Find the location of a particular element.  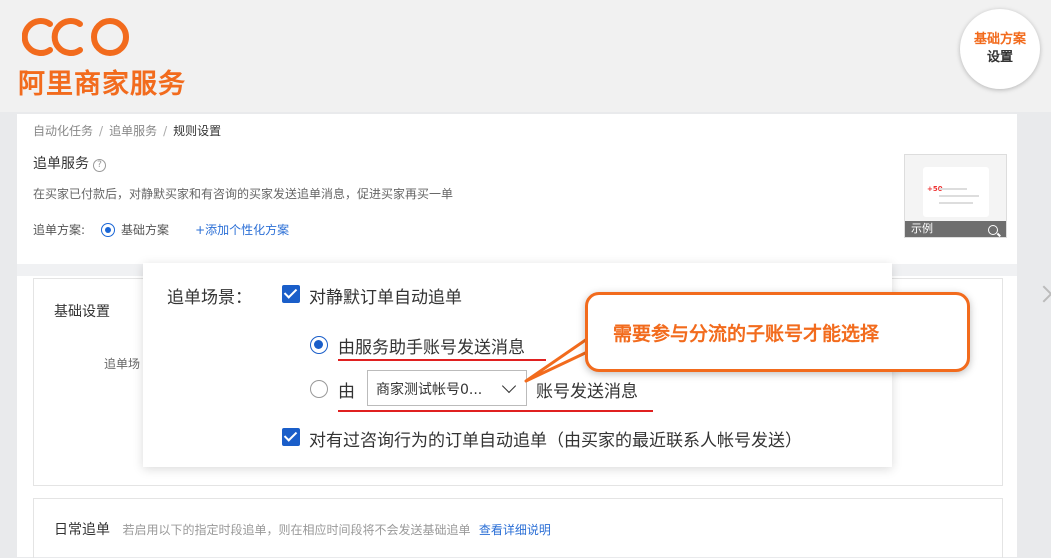

send-via-prefix: 由 is located at coordinates (346, 392).